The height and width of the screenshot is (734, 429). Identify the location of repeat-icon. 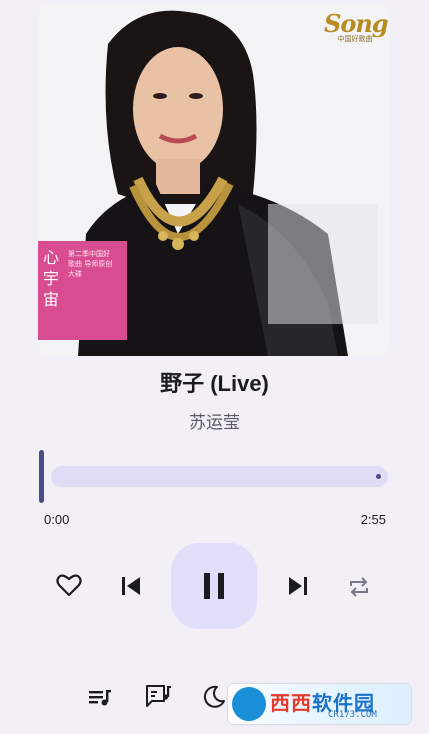
(359, 587).